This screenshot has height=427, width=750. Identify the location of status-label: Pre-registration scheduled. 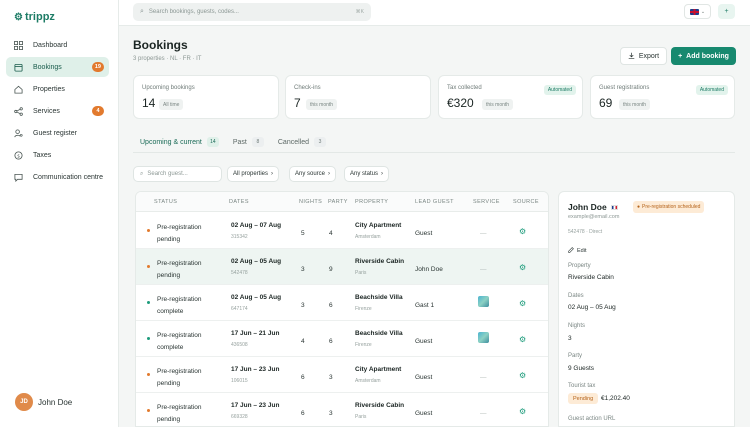
(671, 207).